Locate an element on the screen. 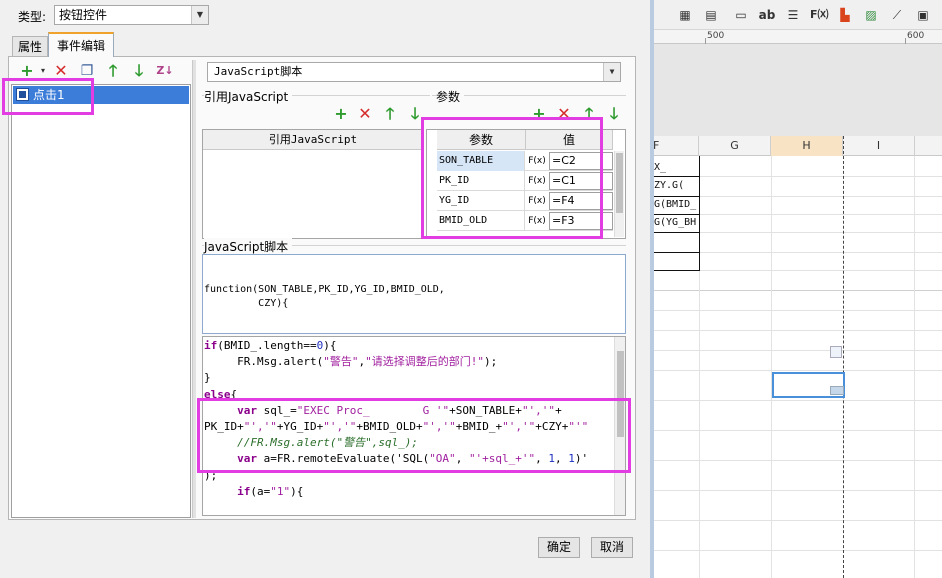 This screenshot has width=942, height=578. event-toolbar: + ▾ ✕ ❐ 🡑 🡓 Z↓ is located at coordinates (102, 71).